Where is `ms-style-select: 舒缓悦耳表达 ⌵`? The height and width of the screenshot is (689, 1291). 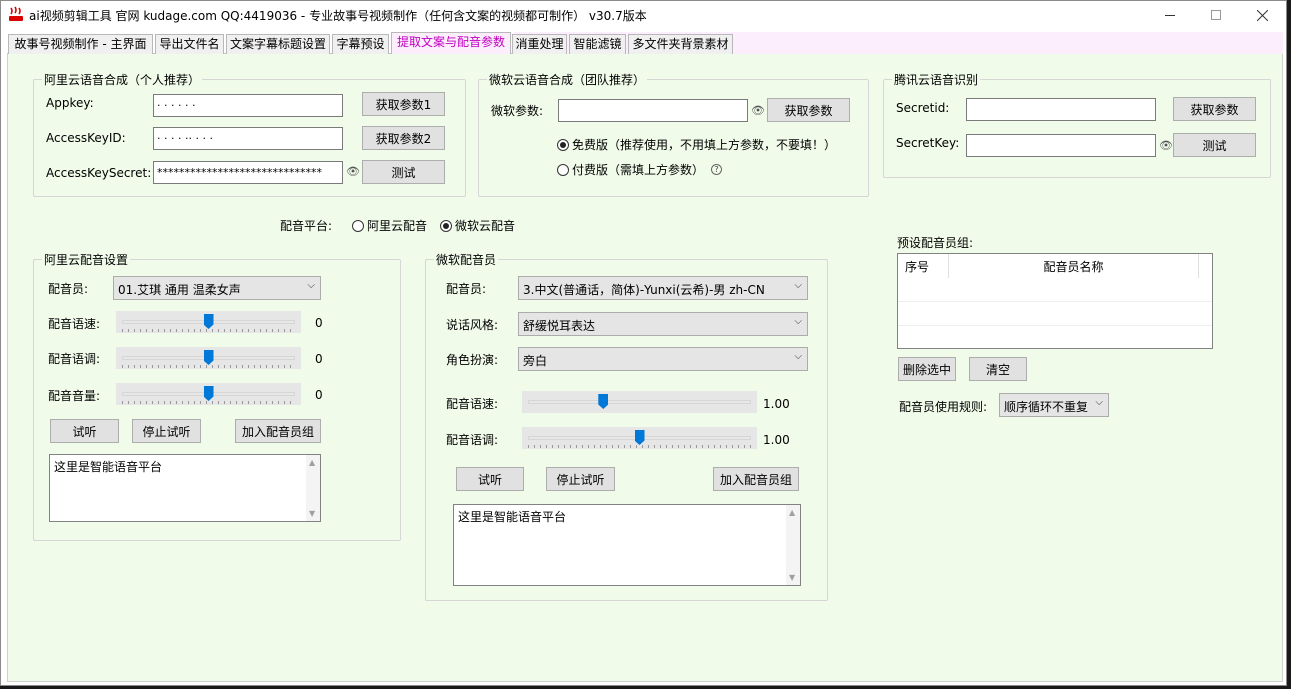
ms-style-select: 舒缓悦耳表达 ⌵ is located at coordinates (663, 324).